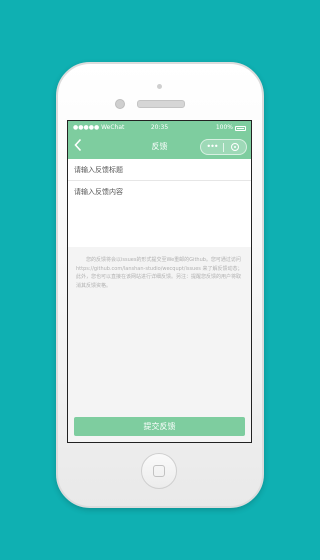 This screenshot has height=560, width=320. I want to click on battery-icon, so click(240, 128).